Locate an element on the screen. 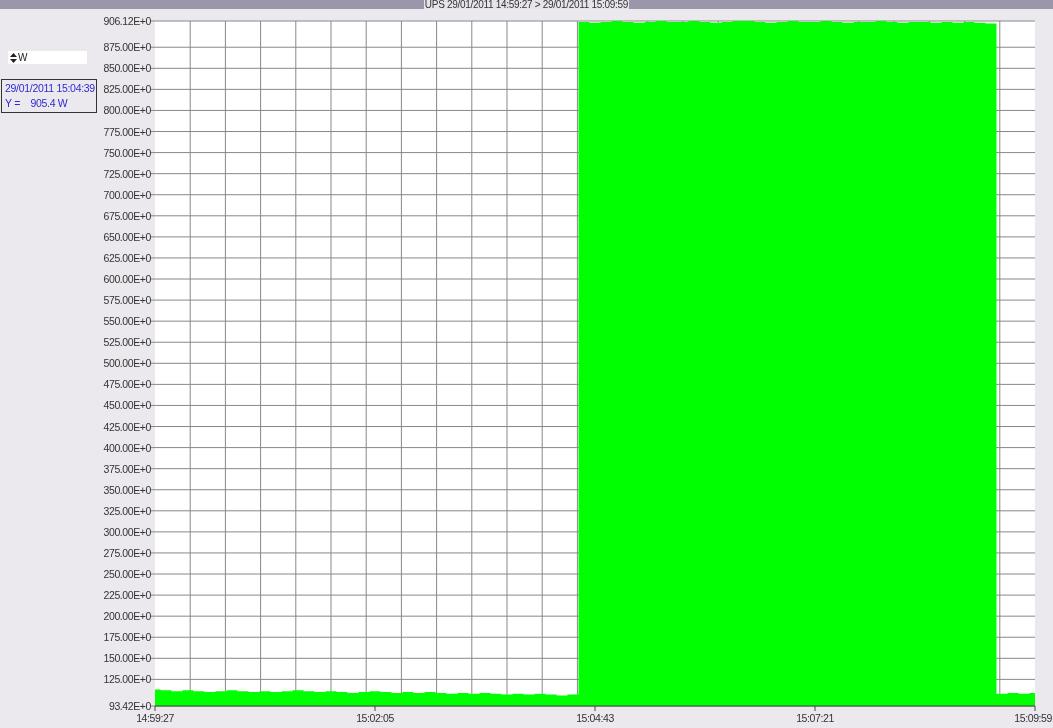  y-tick-label: 625.00E+0 is located at coordinates (127, 257).